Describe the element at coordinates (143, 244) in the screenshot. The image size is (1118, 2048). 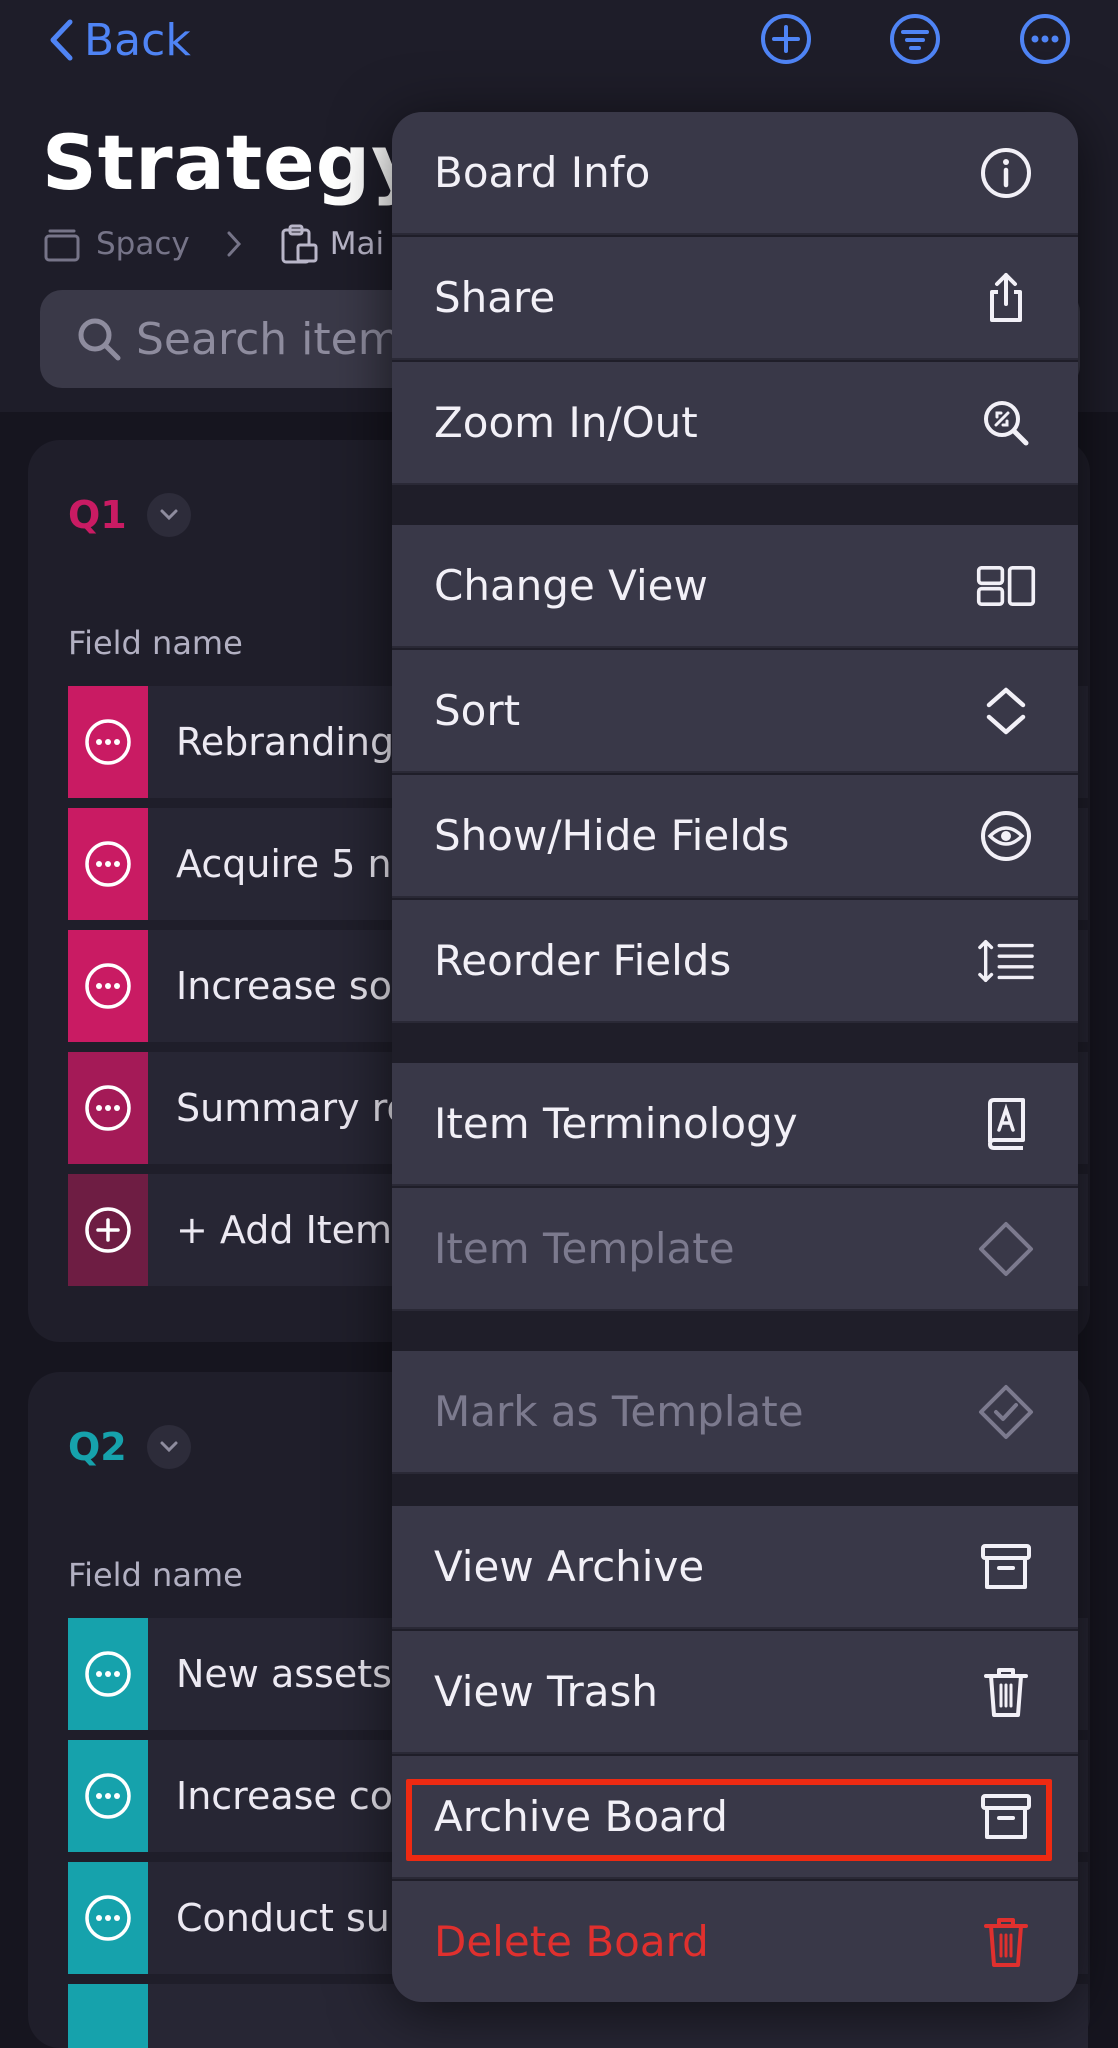
I see `breadcrumb-space: Spacy` at that location.